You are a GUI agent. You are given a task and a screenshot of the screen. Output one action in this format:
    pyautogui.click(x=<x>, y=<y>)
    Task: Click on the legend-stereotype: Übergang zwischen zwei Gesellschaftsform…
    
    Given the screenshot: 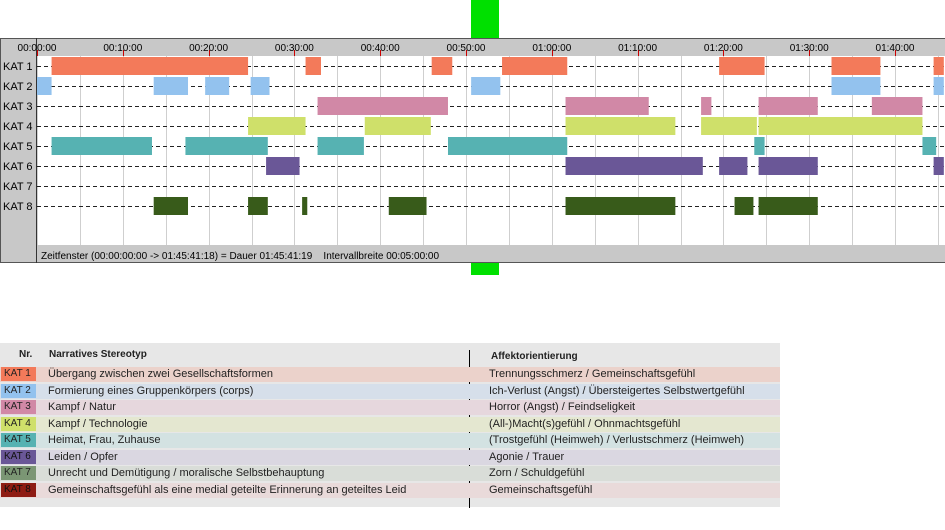 What is the action you would take?
    pyautogui.click(x=160, y=374)
    